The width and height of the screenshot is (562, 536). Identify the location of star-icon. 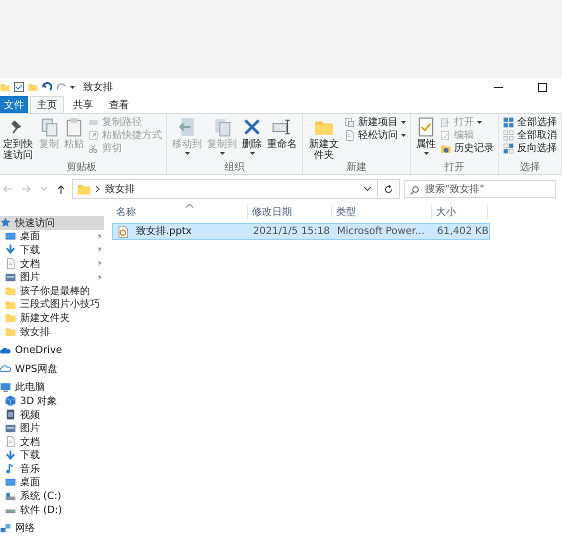
(5, 222).